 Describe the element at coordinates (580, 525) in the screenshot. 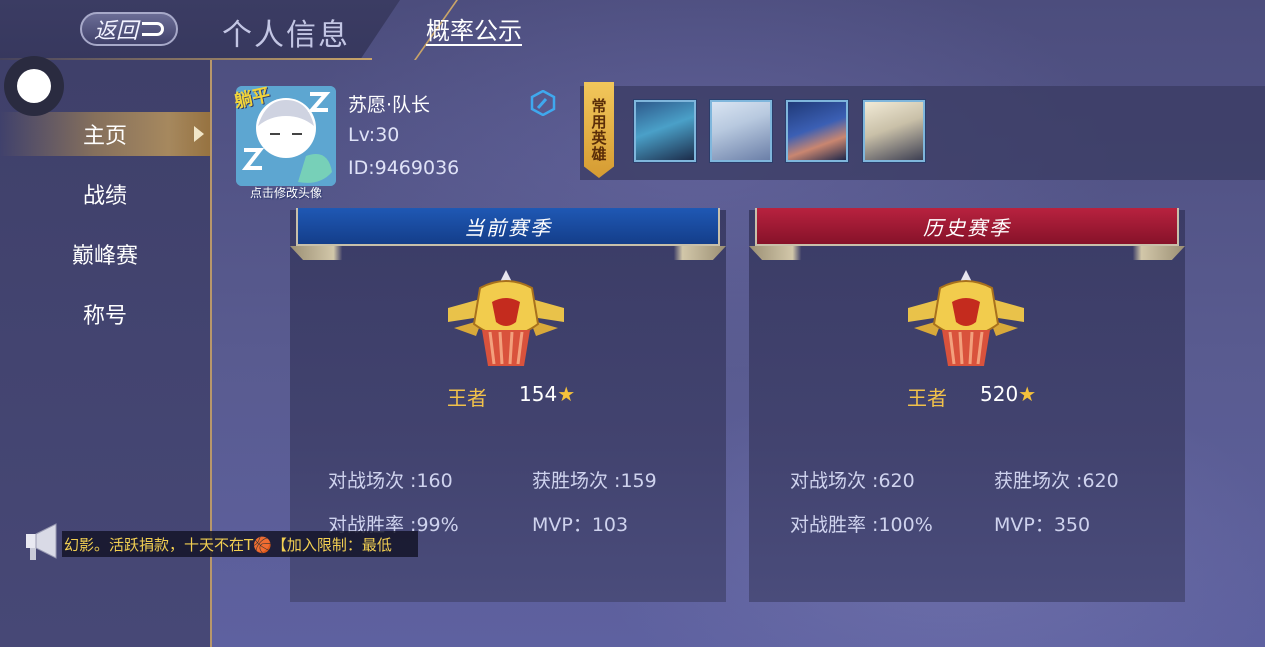

I see `current-mvp: MVP：103` at that location.